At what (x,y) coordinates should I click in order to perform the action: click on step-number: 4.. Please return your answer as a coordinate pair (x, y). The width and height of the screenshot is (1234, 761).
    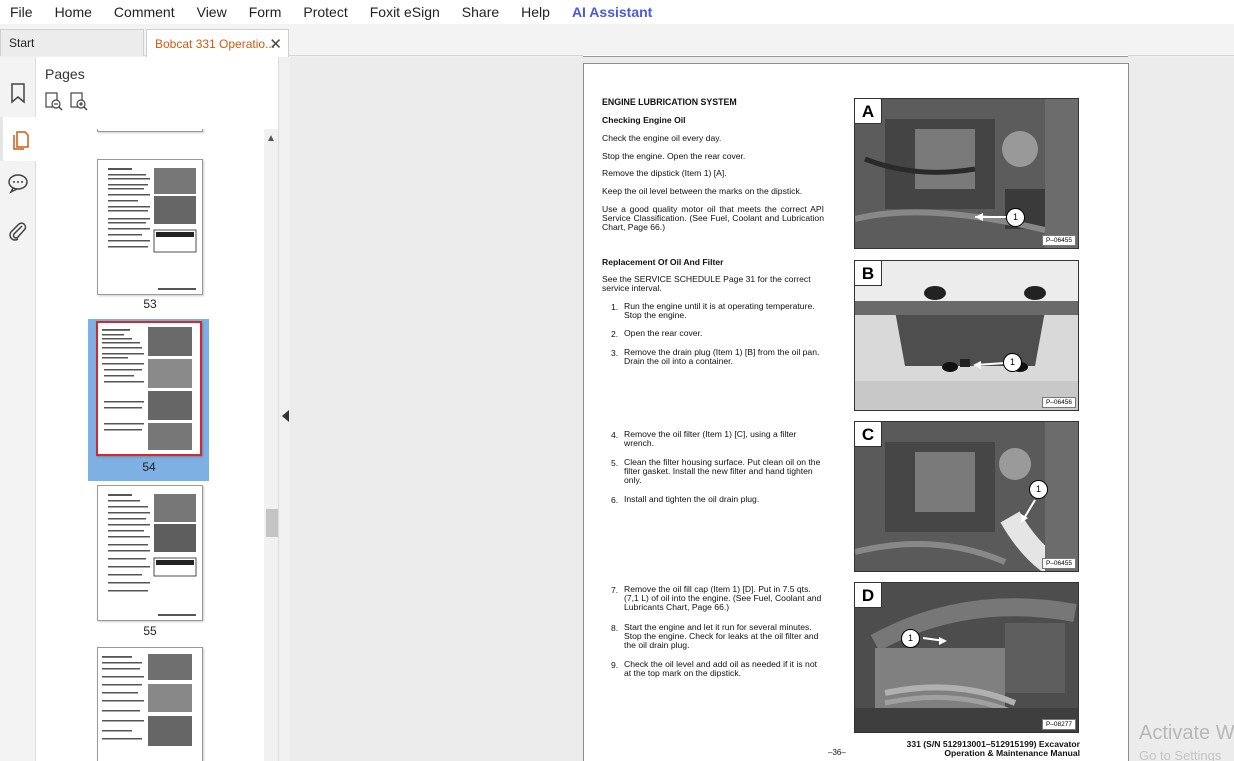
    Looking at the image, I should click on (615, 435).